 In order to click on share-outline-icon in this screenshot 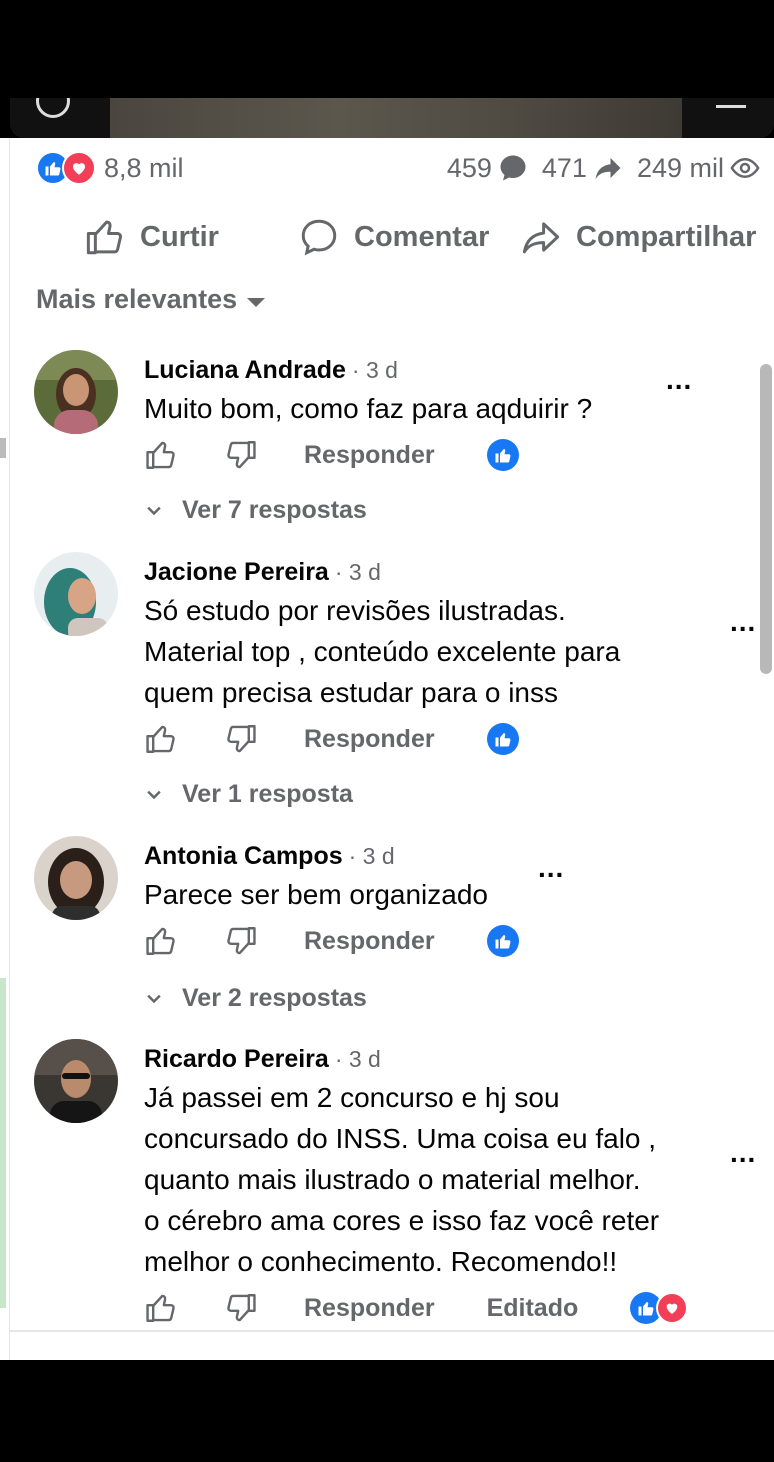, I will do `click(541, 238)`.